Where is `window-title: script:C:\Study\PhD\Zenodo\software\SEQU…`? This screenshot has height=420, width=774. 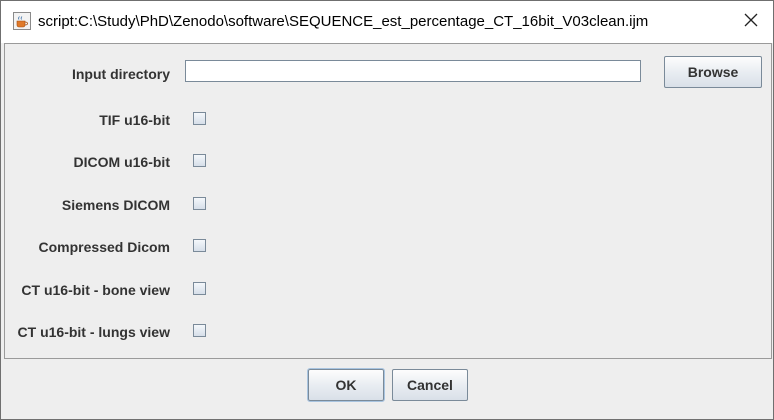
window-title: script:C:\Study\PhD\Zenodo\software\SEQU… is located at coordinates (343, 21).